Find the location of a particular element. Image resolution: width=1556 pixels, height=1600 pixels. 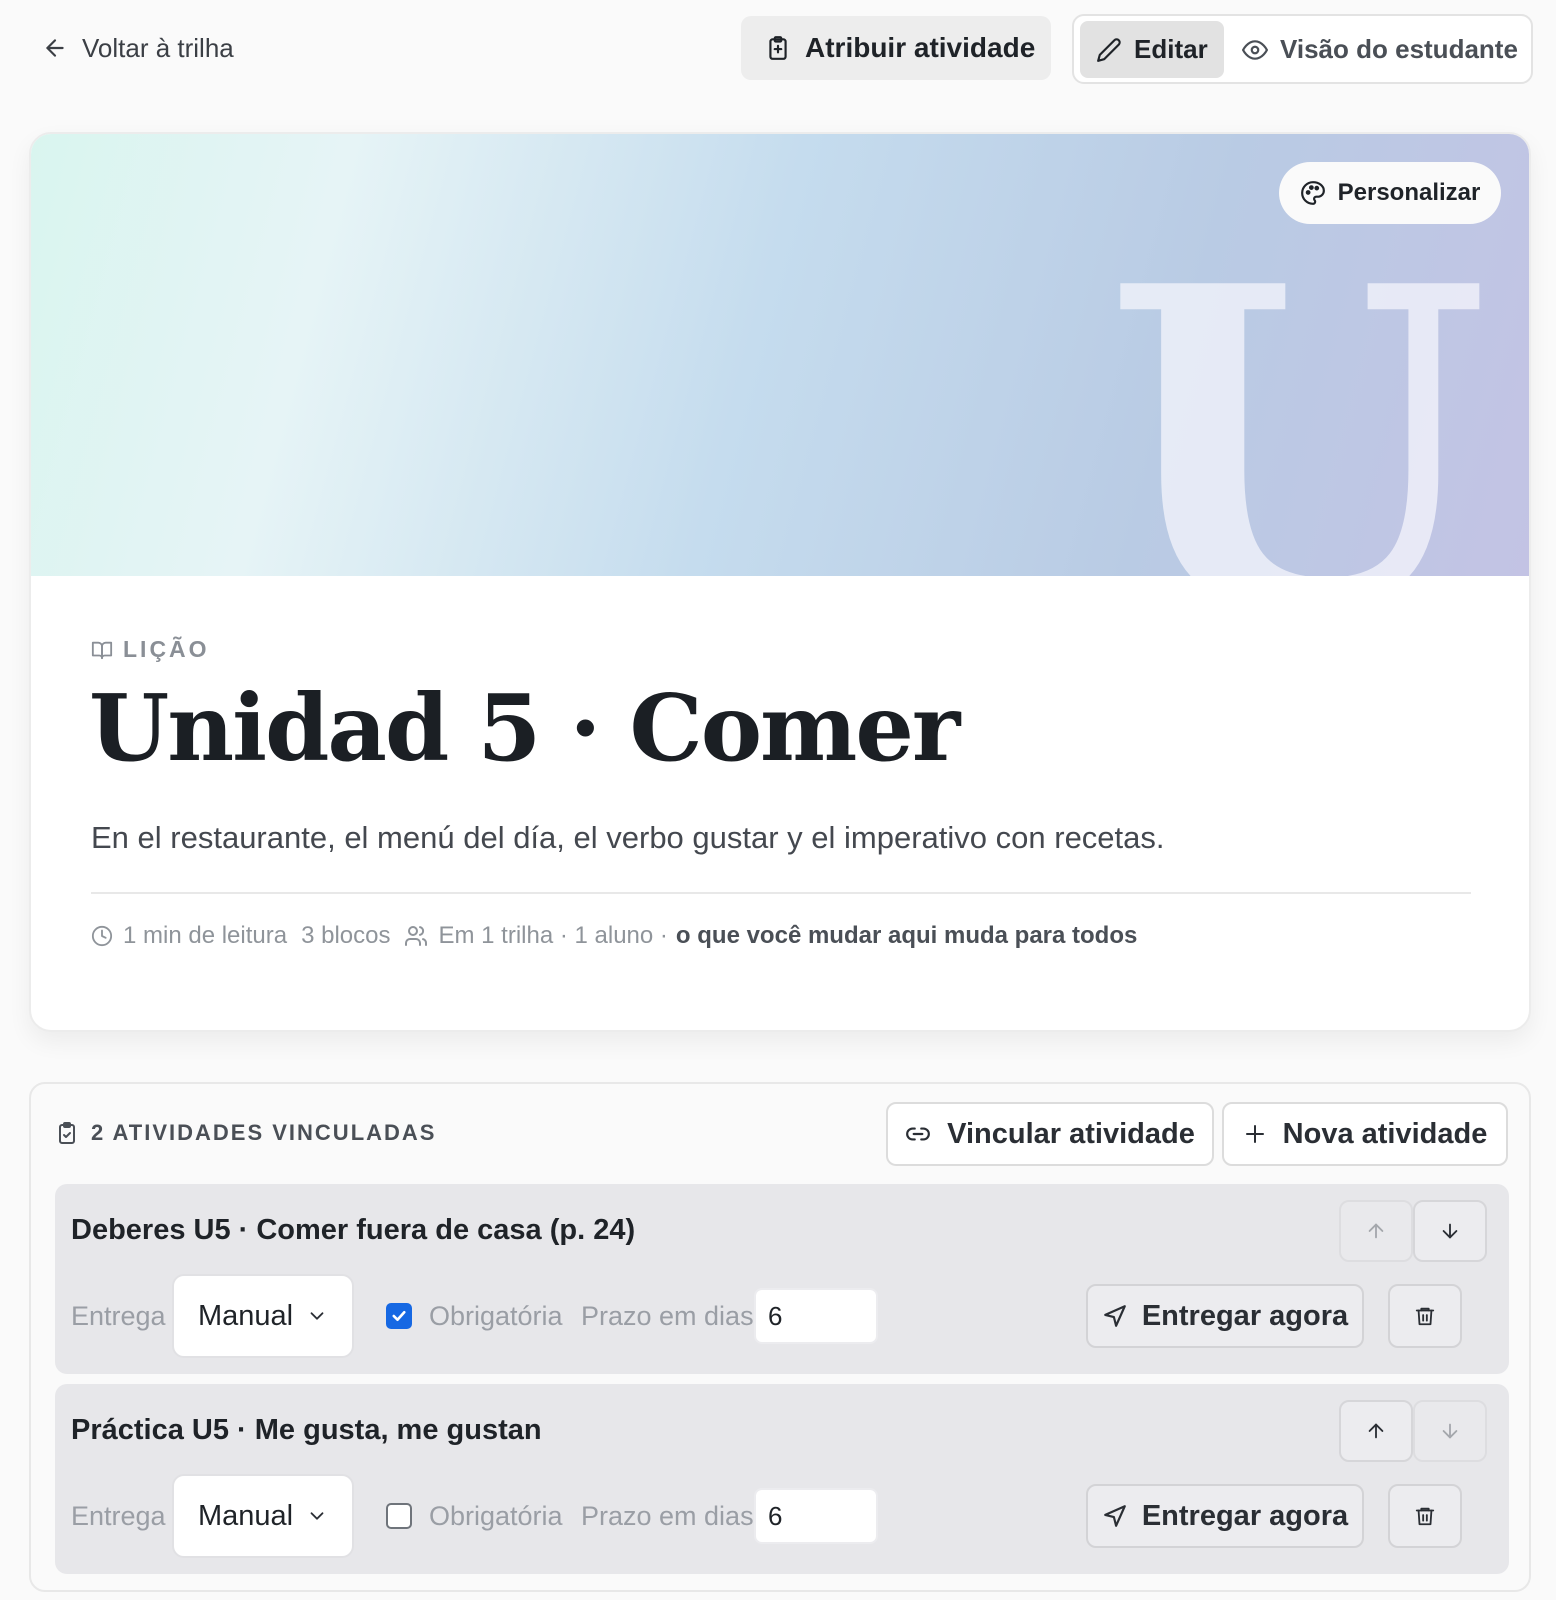

customize-button: Personalizar is located at coordinates (1390, 193).